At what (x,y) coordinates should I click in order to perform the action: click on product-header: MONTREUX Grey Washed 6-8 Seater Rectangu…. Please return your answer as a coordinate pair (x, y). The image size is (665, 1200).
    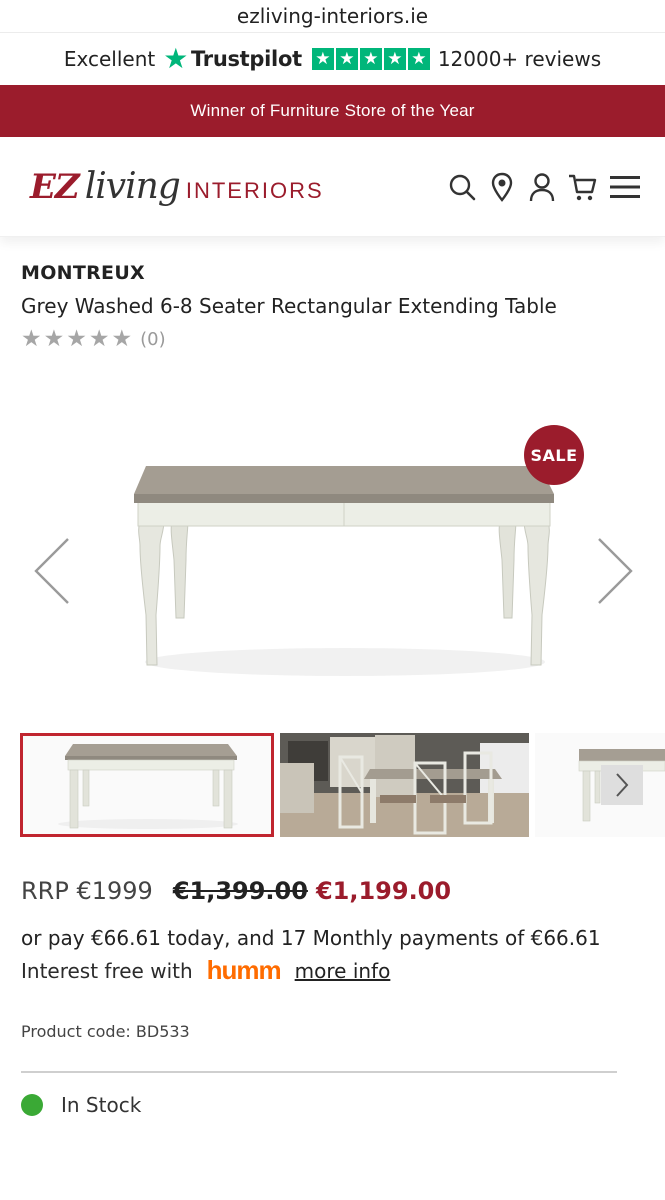
    Looking at the image, I should click on (332, 294).